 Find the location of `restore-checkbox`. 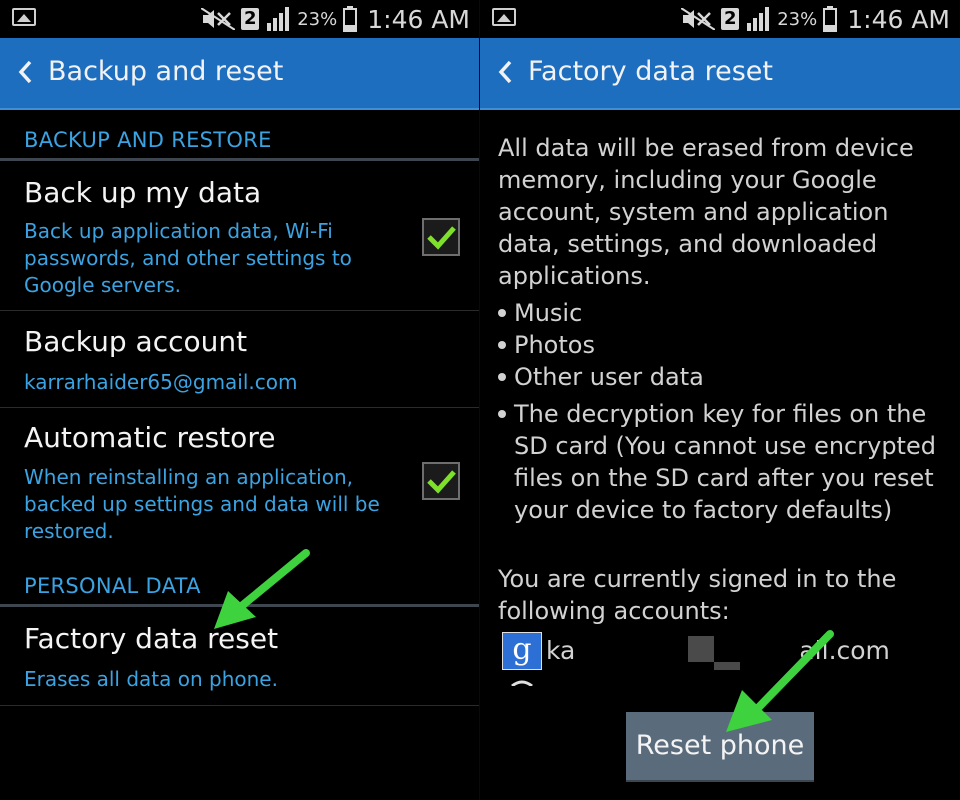

restore-checkbox is located at coordinates (441, 481).